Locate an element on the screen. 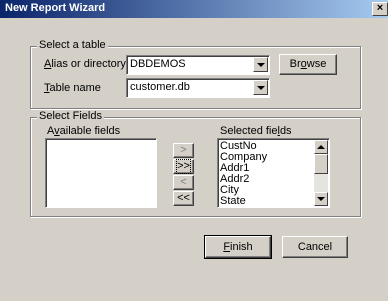 Image resolution: width=388 pixels, height=301 pixels. remove-field-label: < is located at coordinates (183, 182).